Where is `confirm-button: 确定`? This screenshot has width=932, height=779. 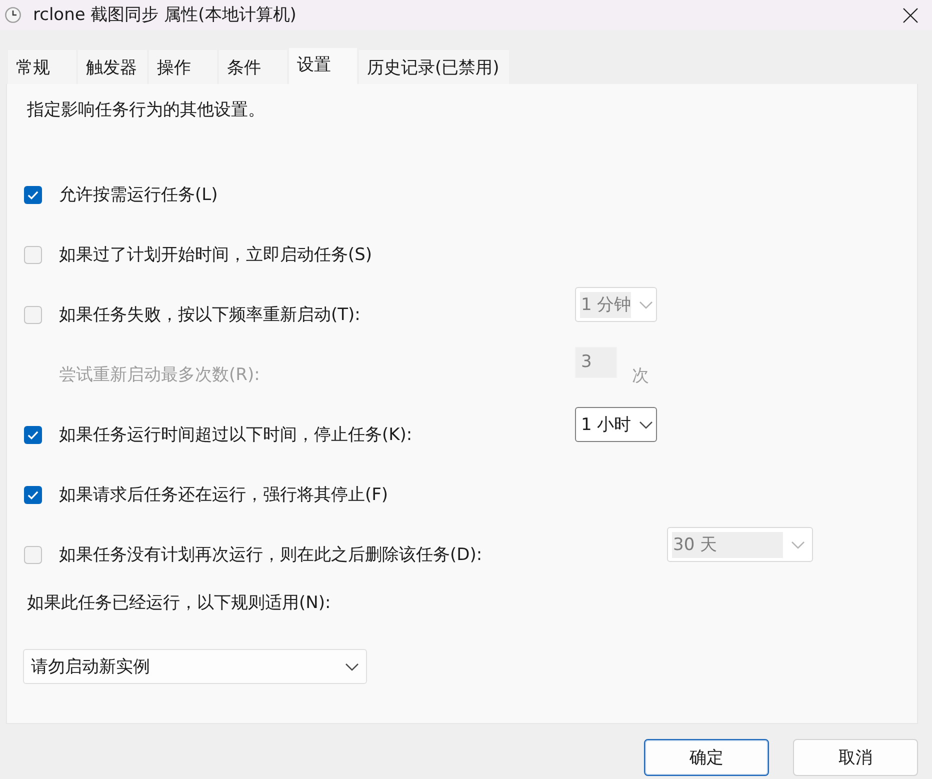 confirm-button: 确定 is located at coordinates (706, 757).